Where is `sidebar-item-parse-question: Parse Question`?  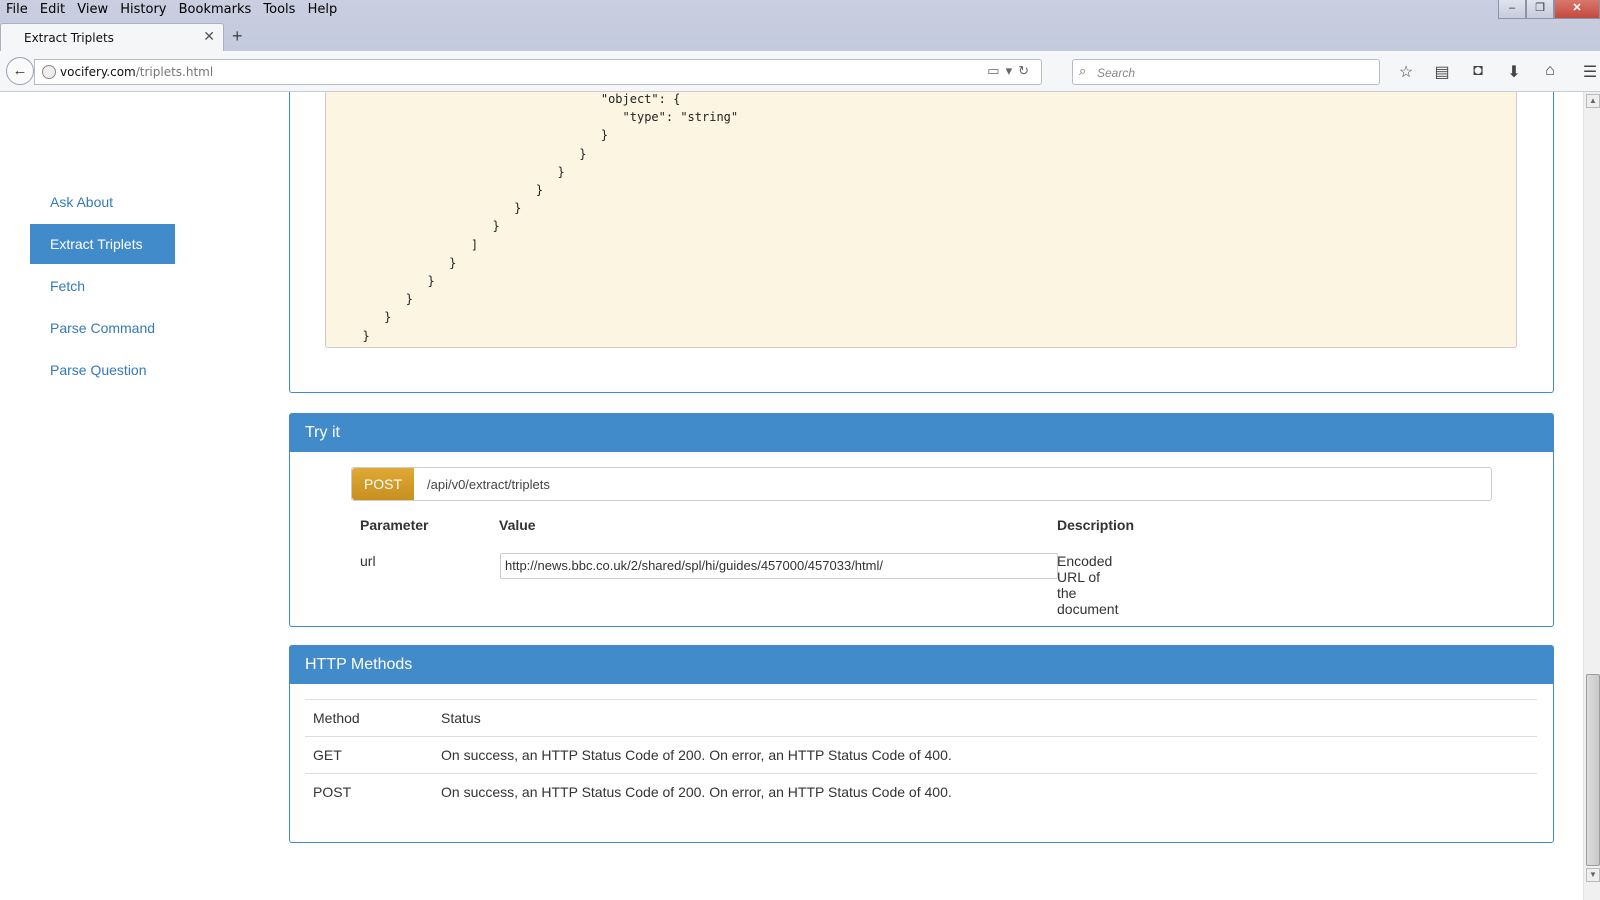 sidebar-item-parse-question: Parse Question is located at coordinates (102, 370).